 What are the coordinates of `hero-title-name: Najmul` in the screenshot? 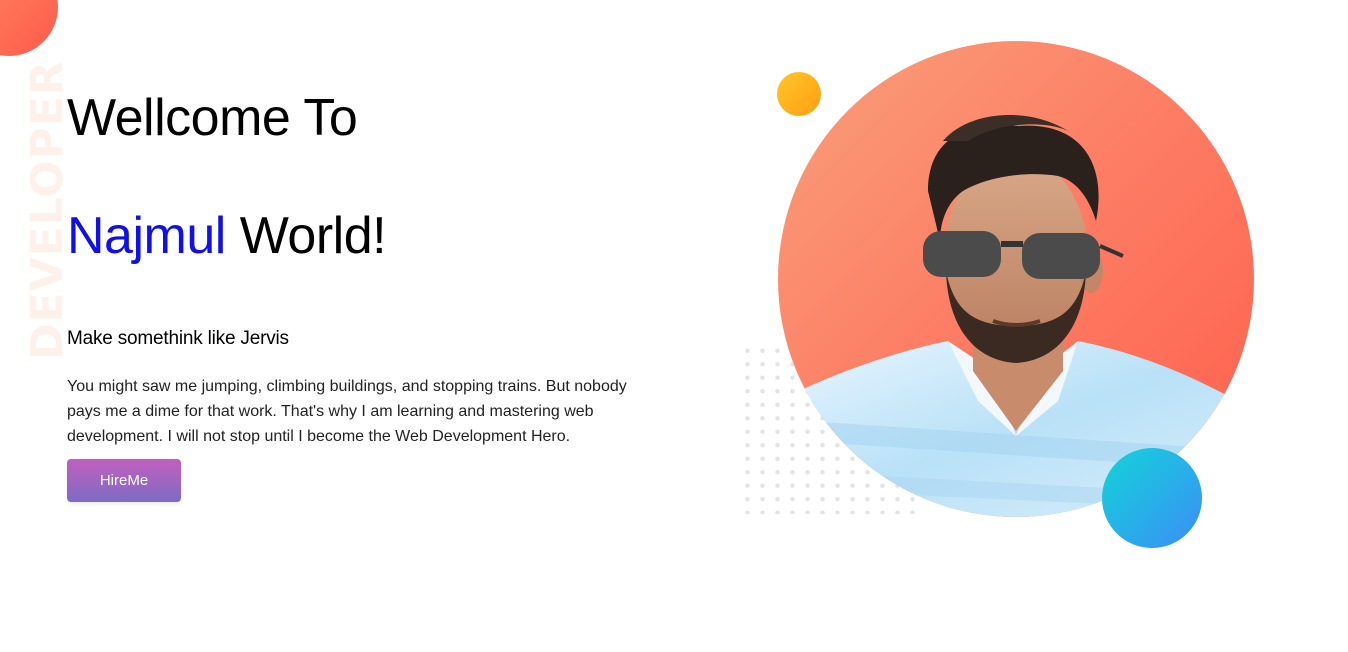 It's located at (146, 236).